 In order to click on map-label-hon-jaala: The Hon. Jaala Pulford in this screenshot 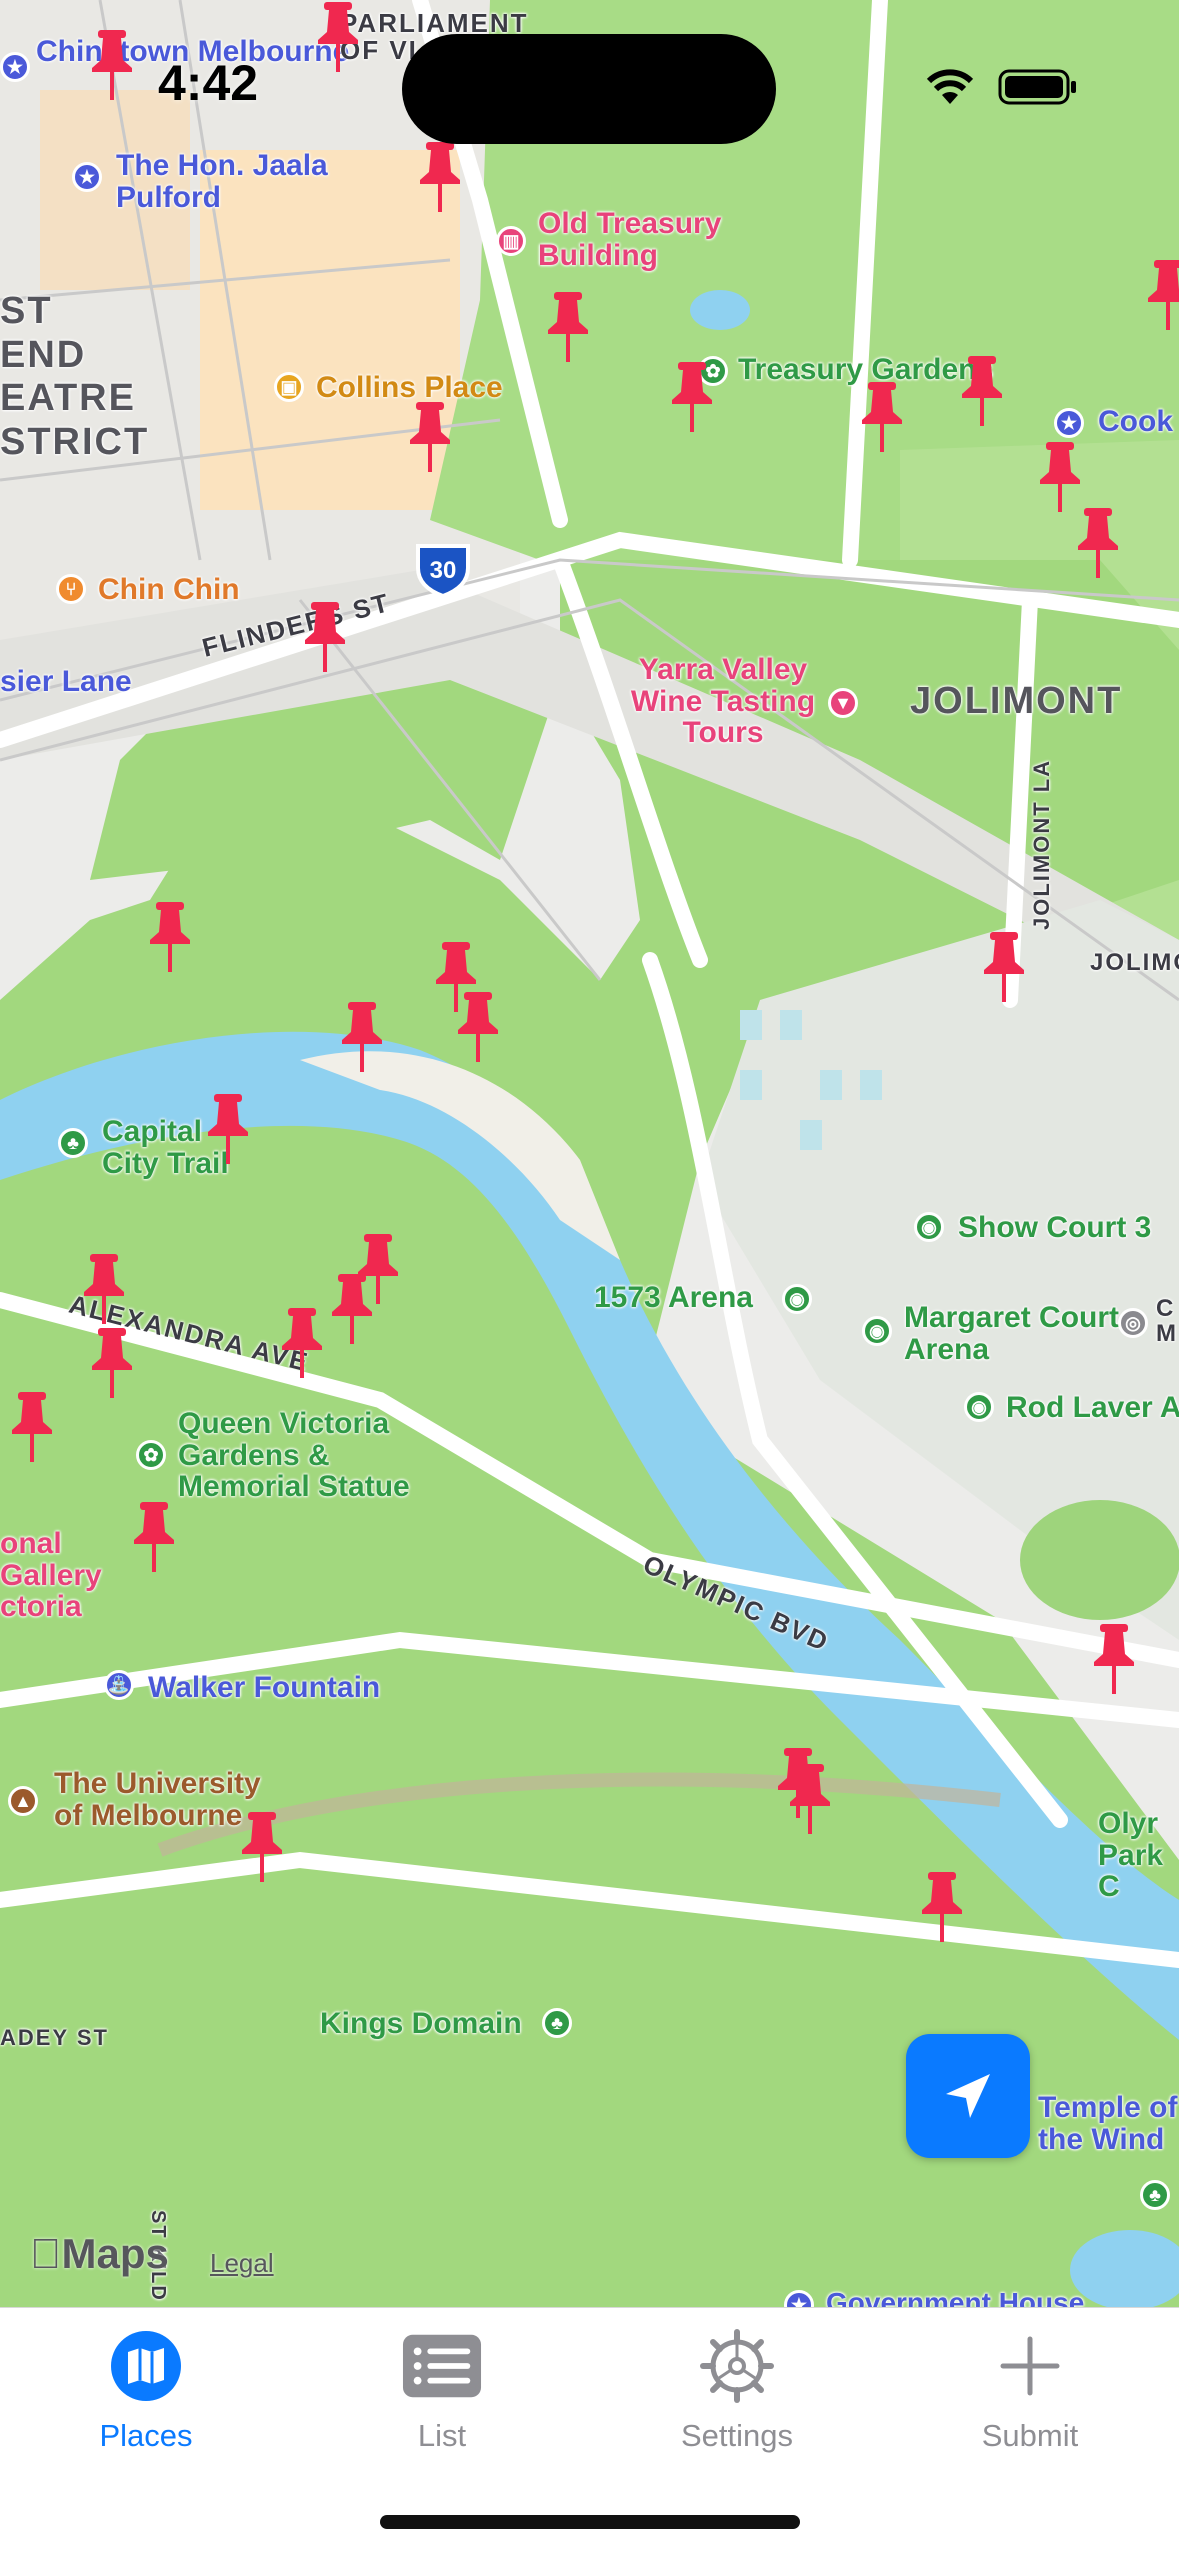, I will do `click(226, 181)`.